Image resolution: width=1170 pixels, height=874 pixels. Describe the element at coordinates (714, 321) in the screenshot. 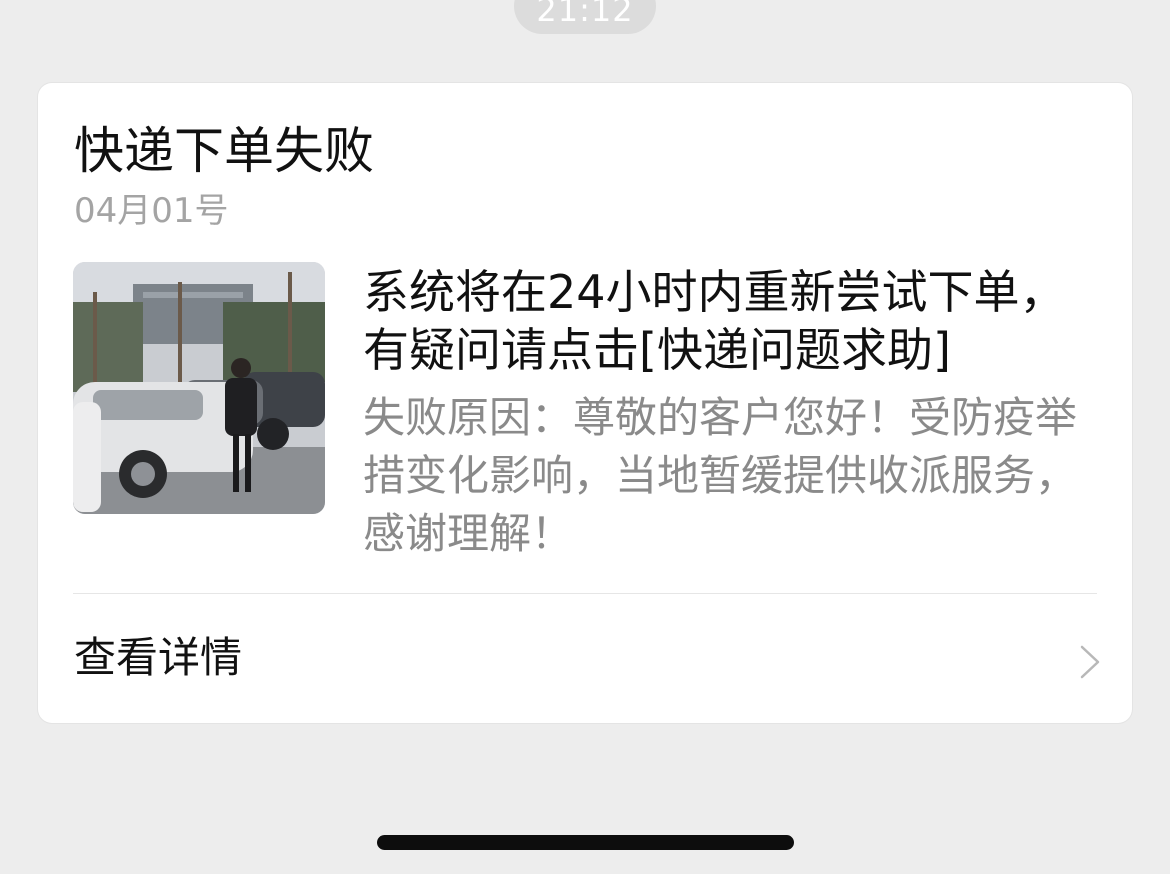

I see `message-body: 系统将在24小时内重新尝试下单，有疑问请点击[快递问题求助]` at that location.